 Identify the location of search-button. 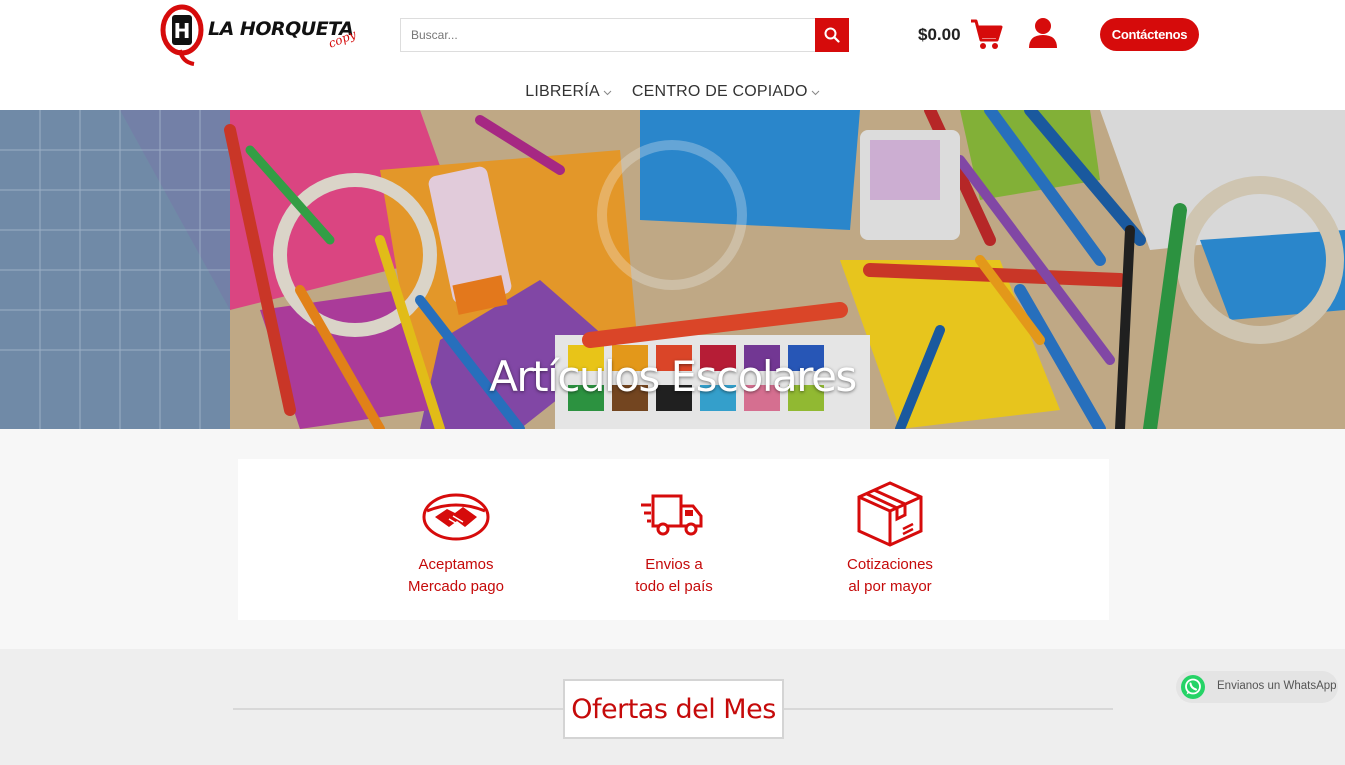
(832, 35).